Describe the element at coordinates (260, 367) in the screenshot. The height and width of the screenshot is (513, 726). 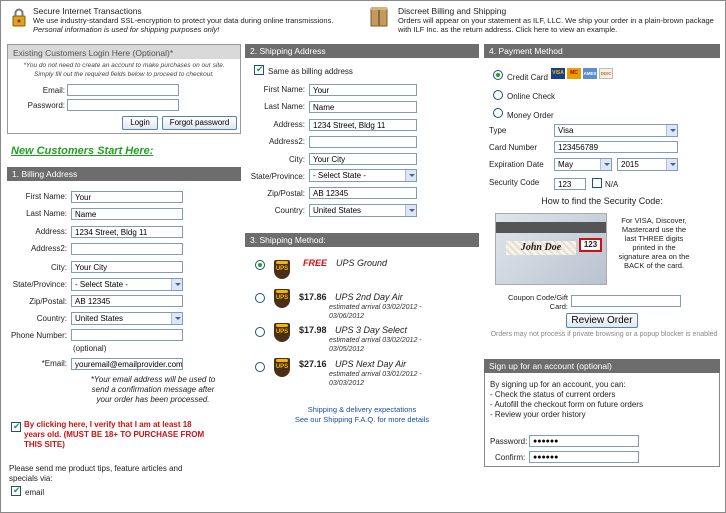
I see `ship-option-radio-nextday` at that location.